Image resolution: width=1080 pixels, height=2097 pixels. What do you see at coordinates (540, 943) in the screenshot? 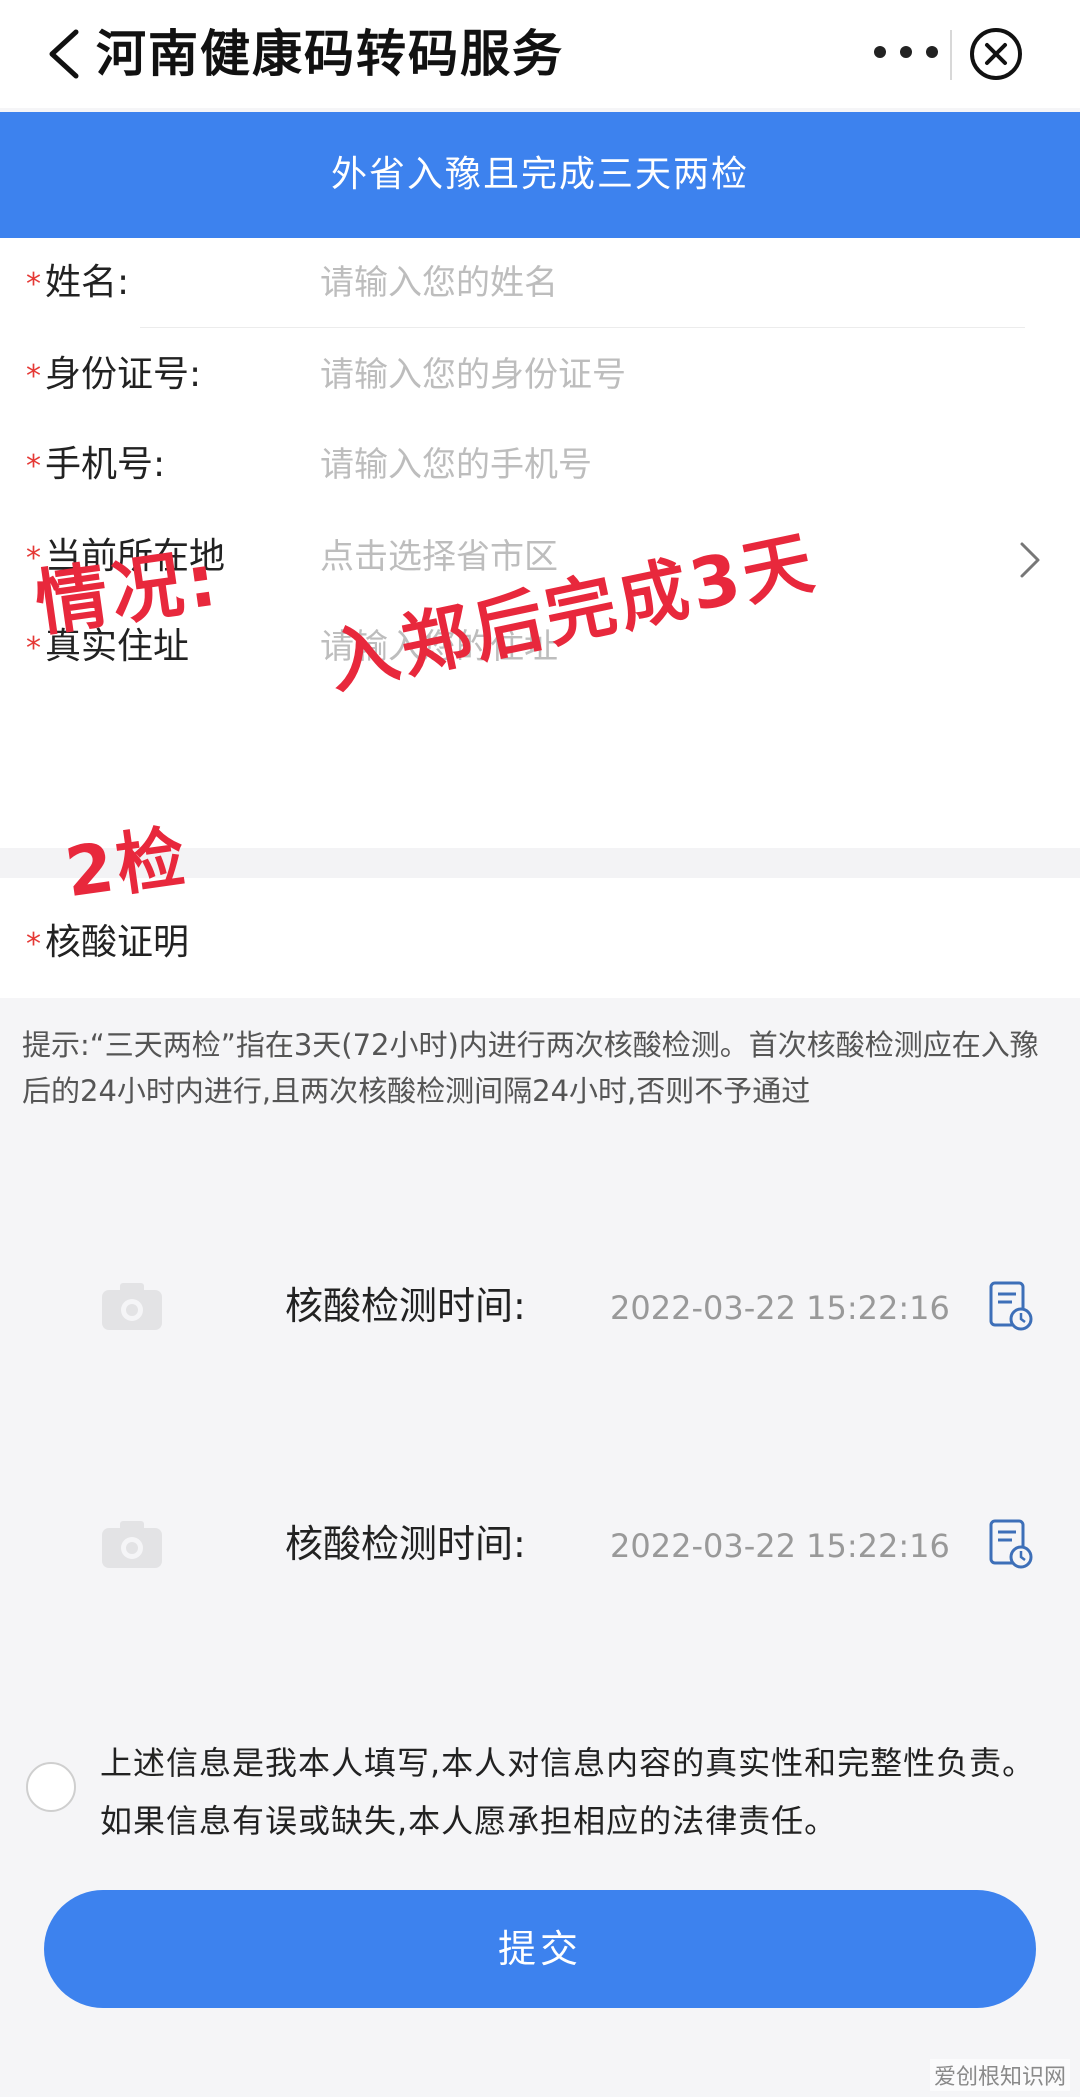
I see `nucleic-proof-row: * 核酸证明` at bounding box center [540, 943].